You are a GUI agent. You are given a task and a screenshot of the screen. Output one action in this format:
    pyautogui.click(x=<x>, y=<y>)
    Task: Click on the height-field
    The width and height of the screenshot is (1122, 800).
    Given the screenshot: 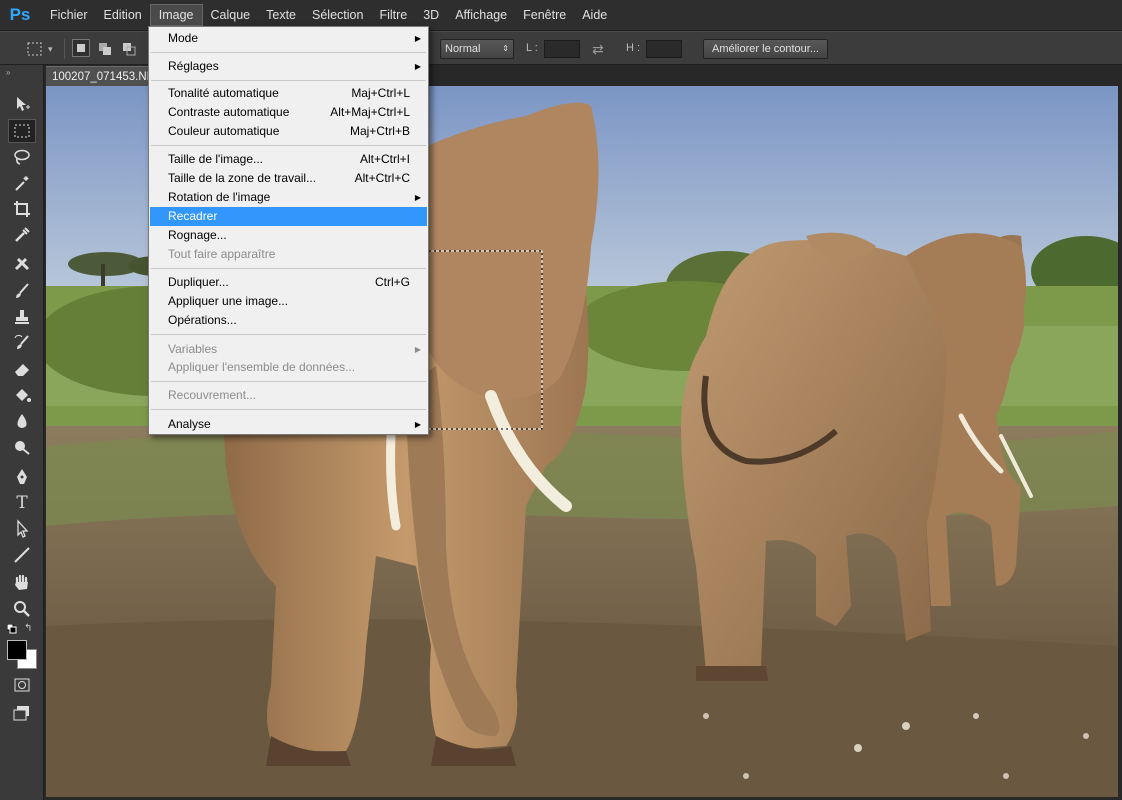 What is the action you would take?
    pyautogui.click(x=664, y=49)
    